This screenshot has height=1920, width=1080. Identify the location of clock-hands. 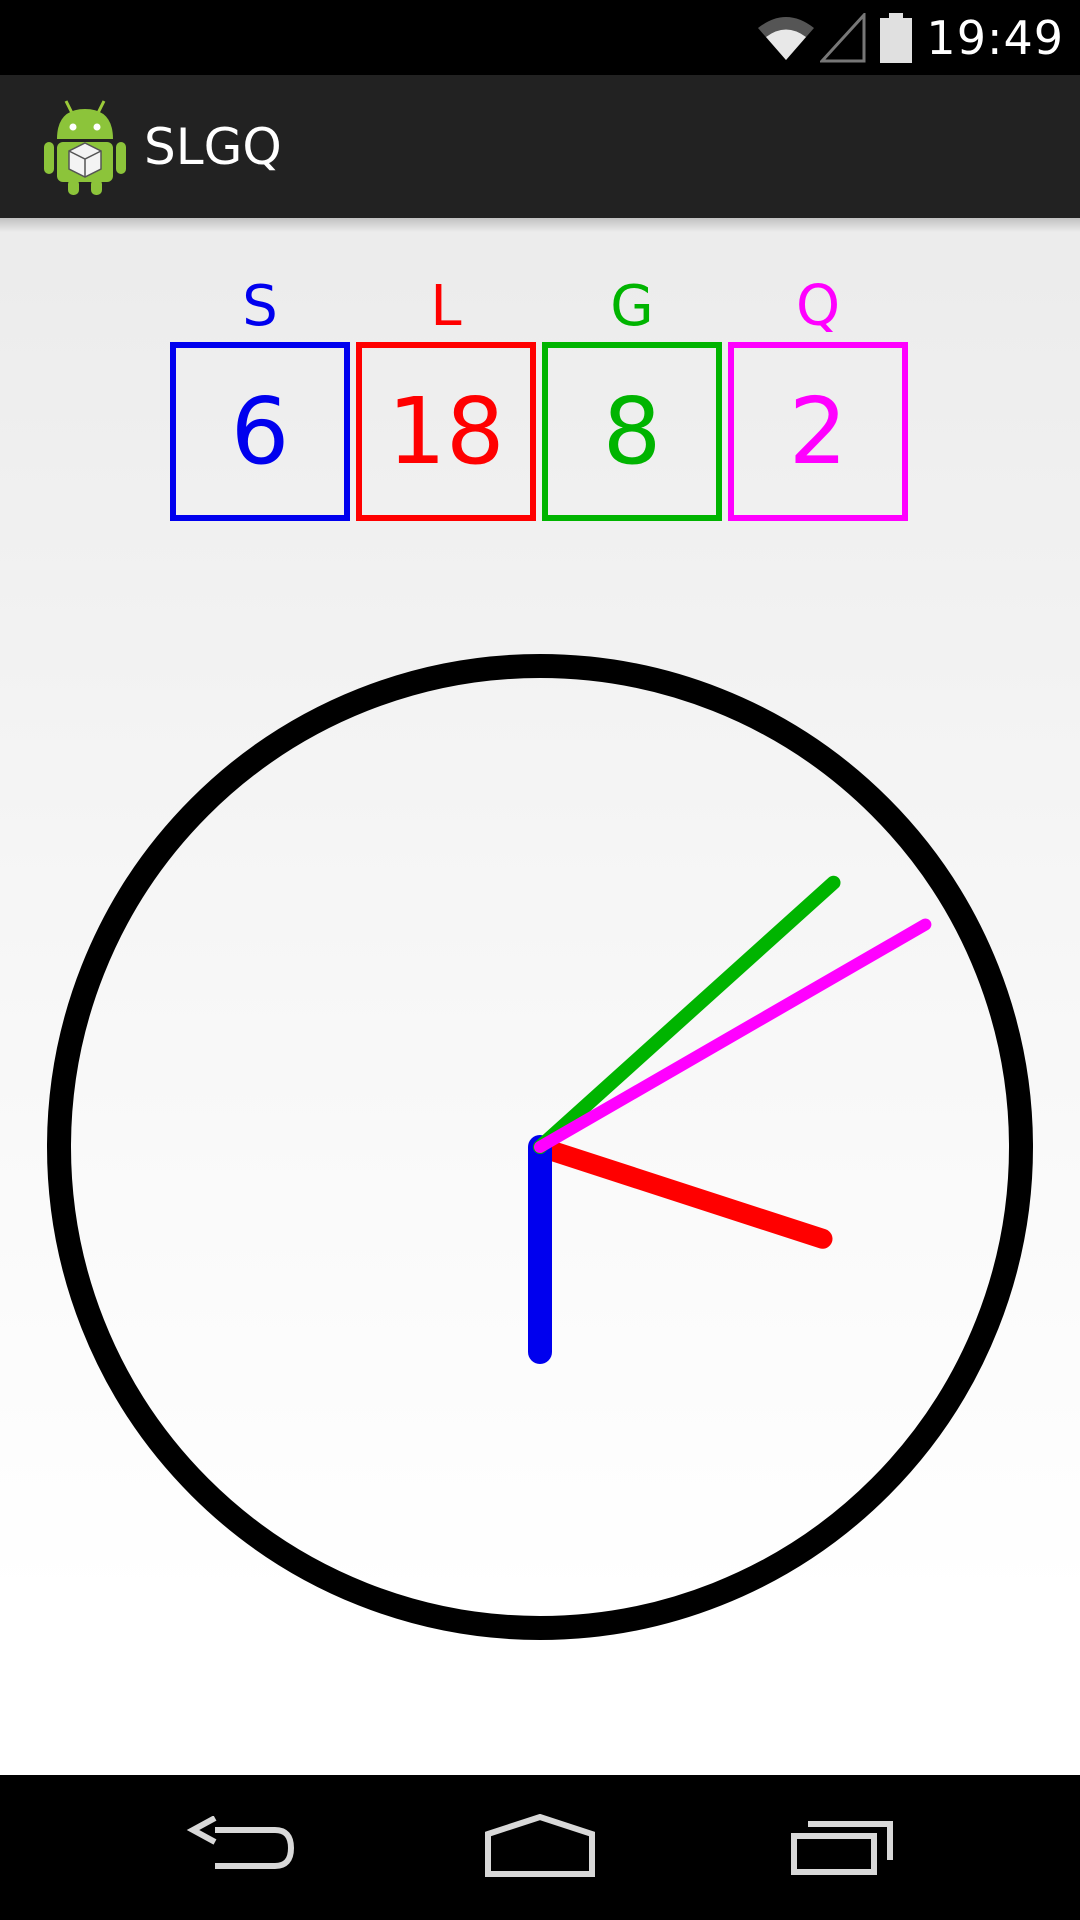
(730, 1119).